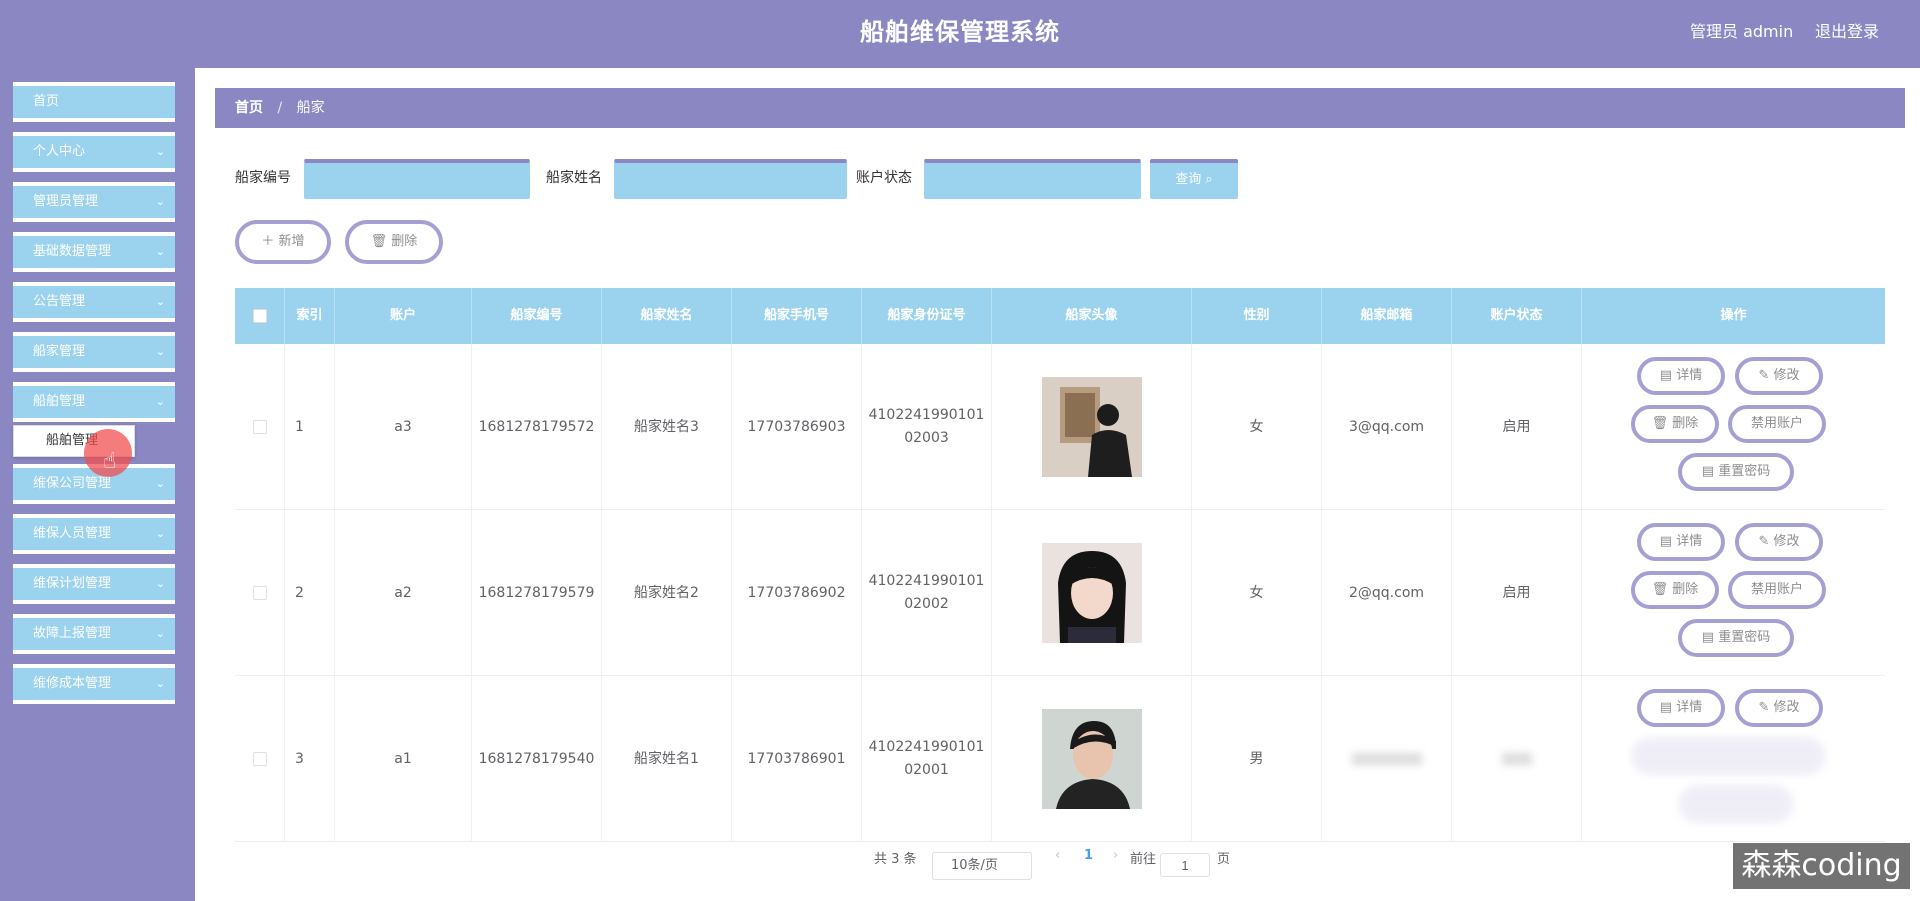  Describe the element at coordinates (94, 302) in the screenshot. I see `sidebar-item-notice: 公告管理 ⌄` at that location.